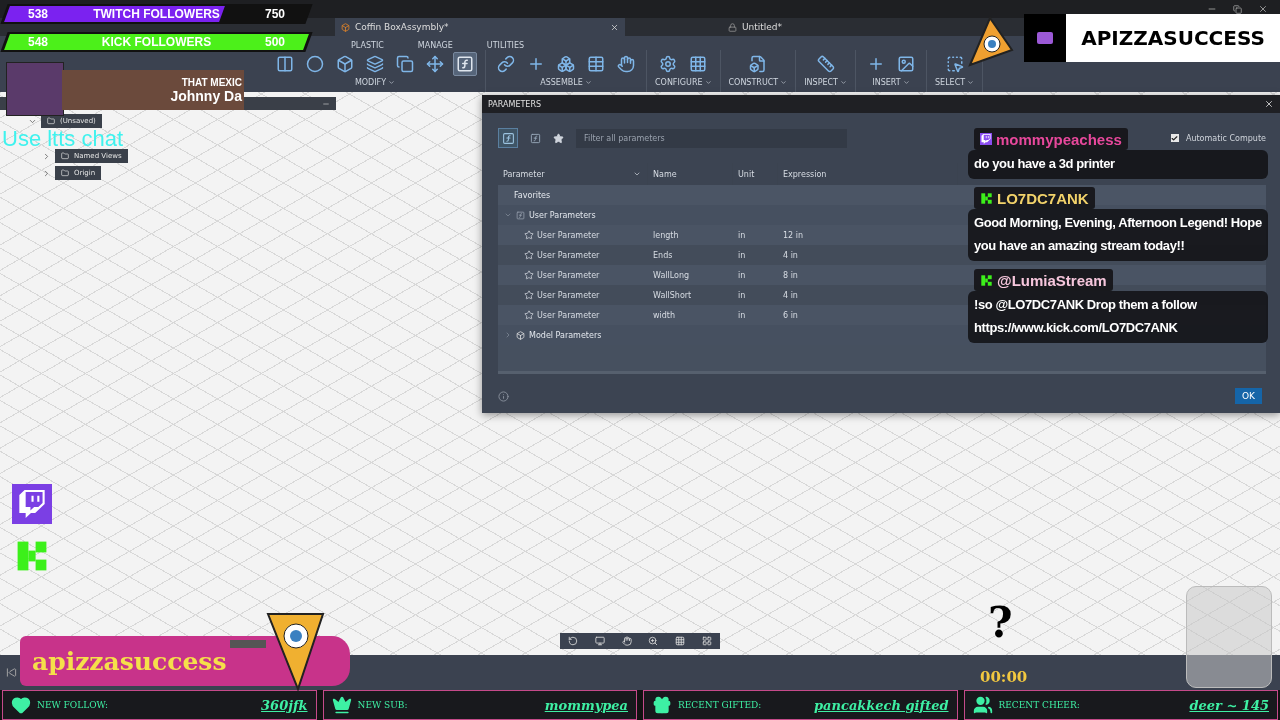 This screenshot has width=1280, height=720. Describe the element at coordinates (706, 641) in the screenshot. I see `layout-icon` at that location.